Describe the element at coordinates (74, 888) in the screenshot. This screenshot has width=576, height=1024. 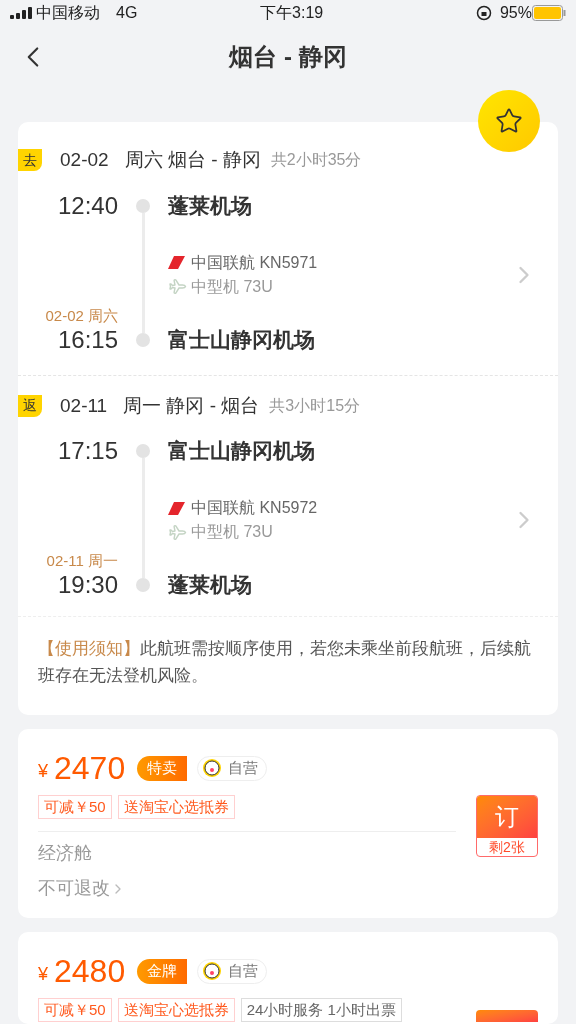
I see `refund-policy: 不可退改` at that location.